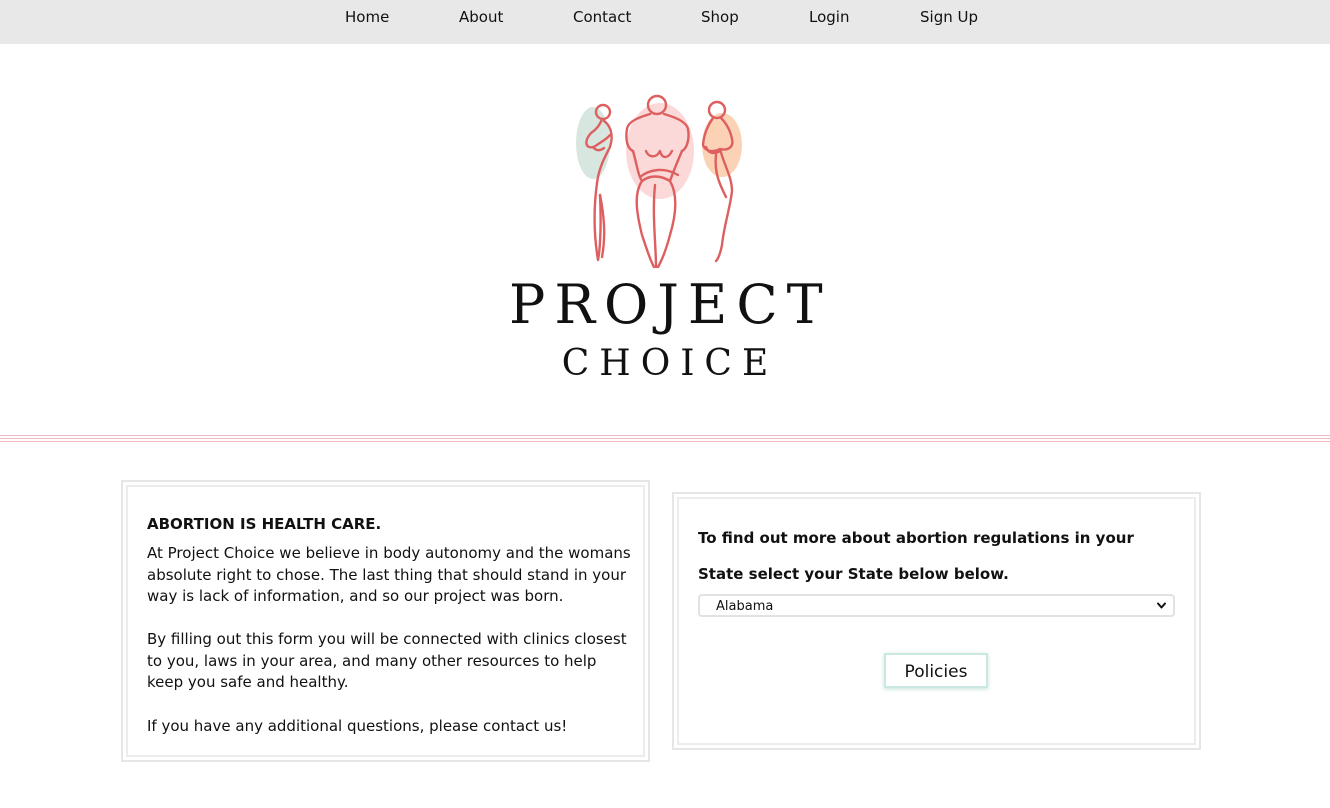 The image size is (1330, 808). What do you see at coordinates (670, 304) in the screenshot?
I see `logo-title: PROJECT` at bounding box center [670, 304].